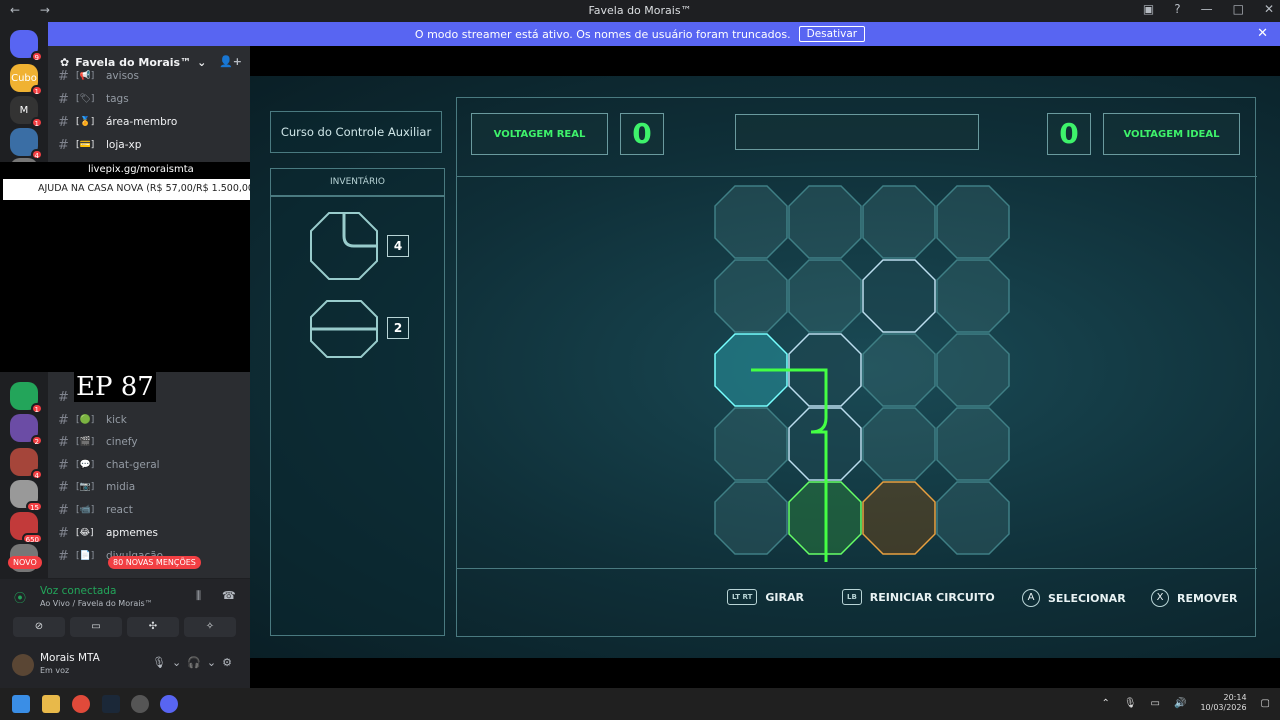 This screenshot has width=1280, height=720. What do you see at coordinates (357, 182) in the screenshot?
I see `inventory-header: INVENTÁRIO` at bounding box center [357, 182].